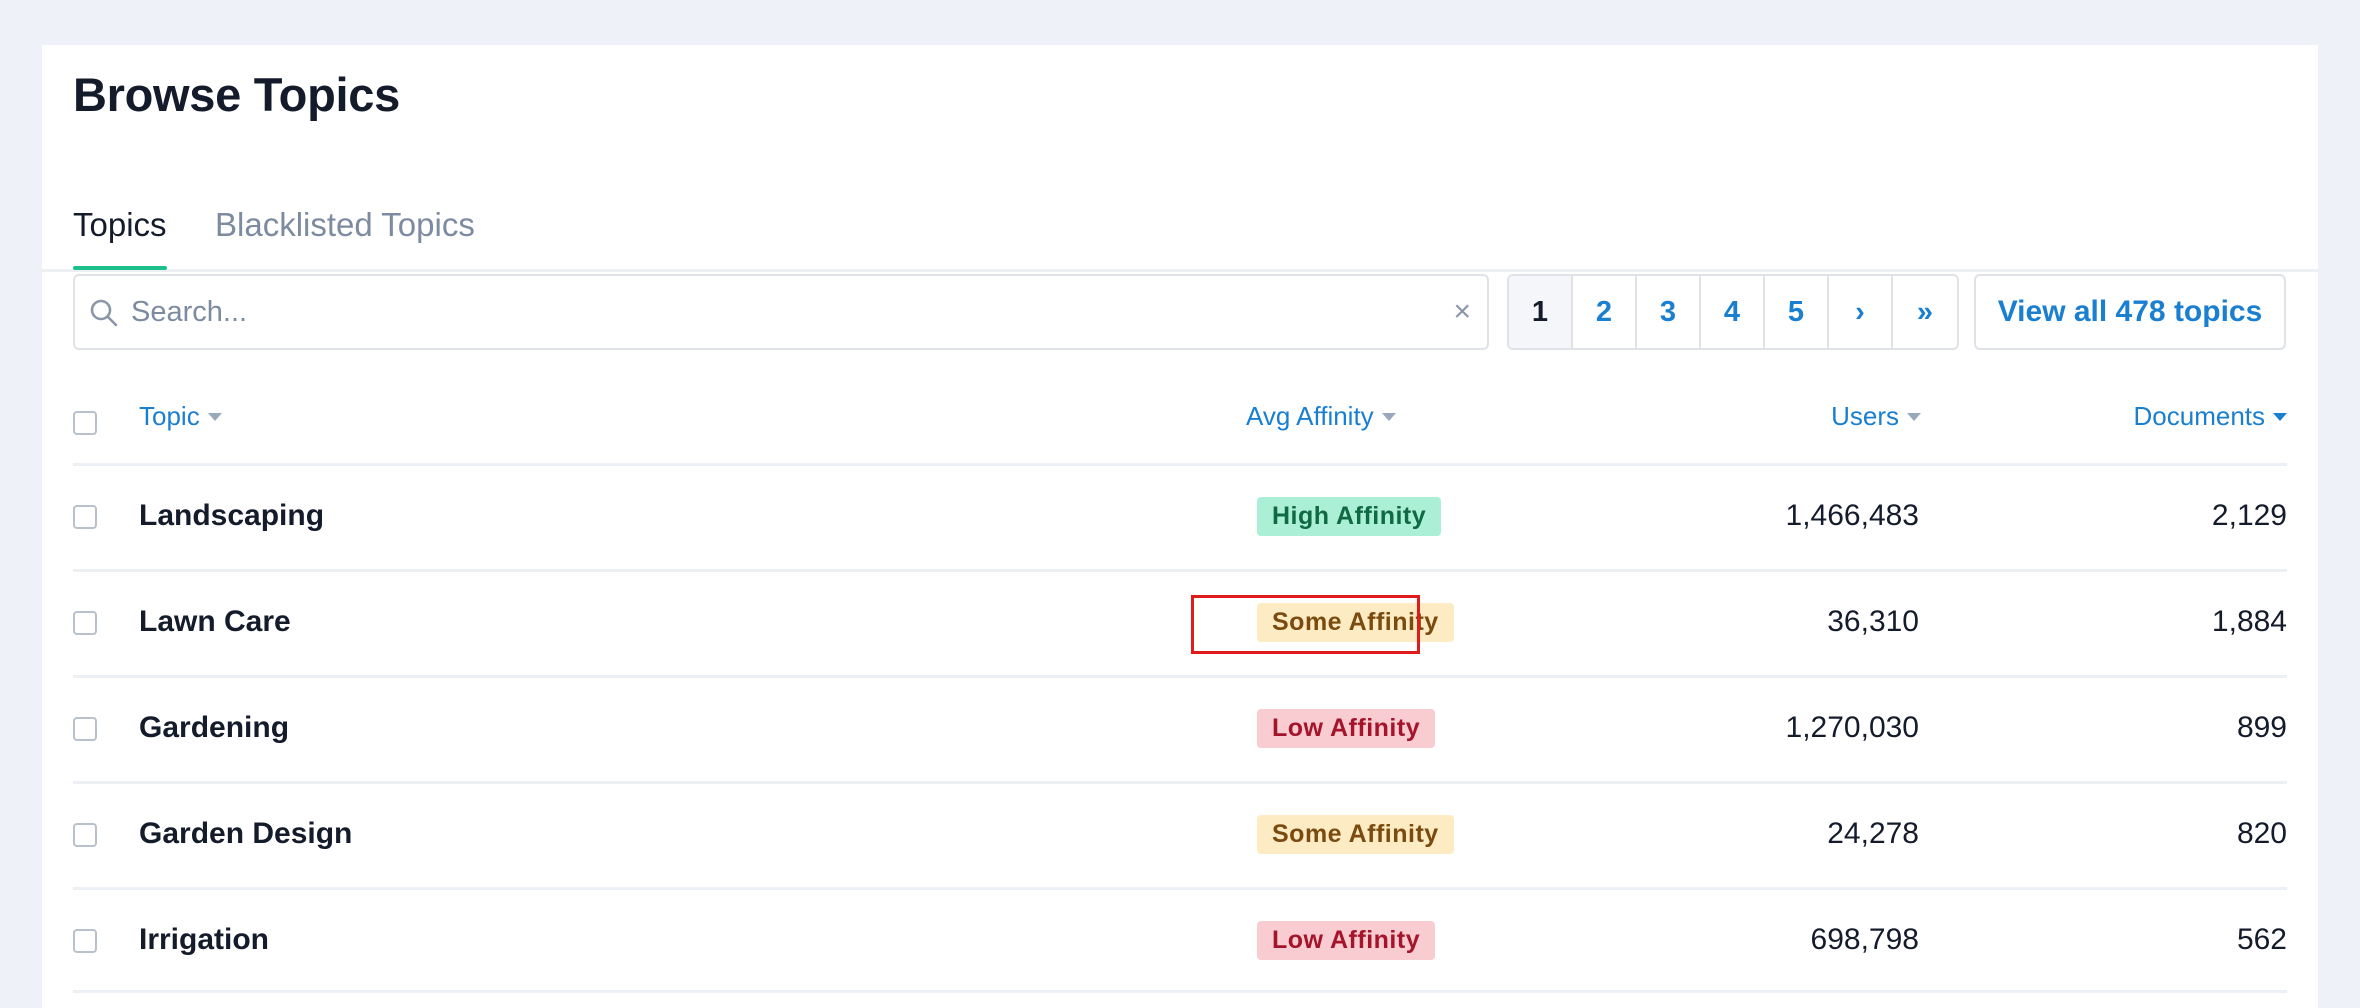  Describe the element at coordinates (1462, 312) in the screenshot. I see `clear-search-icon: ×` at that location.